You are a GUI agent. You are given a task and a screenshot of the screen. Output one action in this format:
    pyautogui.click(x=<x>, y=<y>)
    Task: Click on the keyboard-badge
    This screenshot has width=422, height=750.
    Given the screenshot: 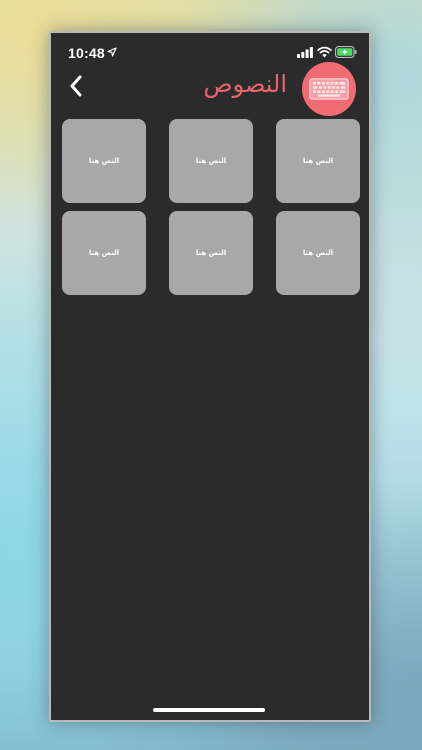 What is the action you would take?
    pyautogui.click(x=329, y=89)
    